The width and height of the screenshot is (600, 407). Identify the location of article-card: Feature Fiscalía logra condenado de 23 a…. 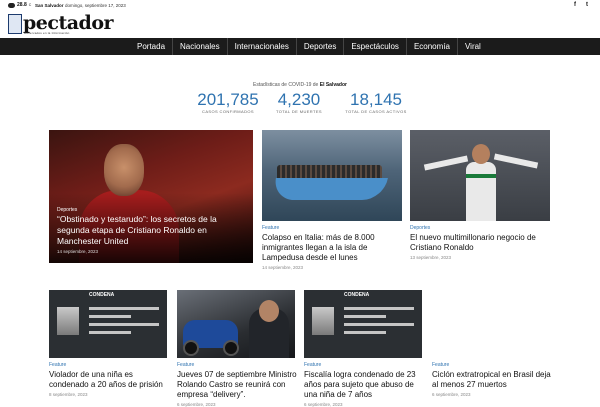
(364, 384).